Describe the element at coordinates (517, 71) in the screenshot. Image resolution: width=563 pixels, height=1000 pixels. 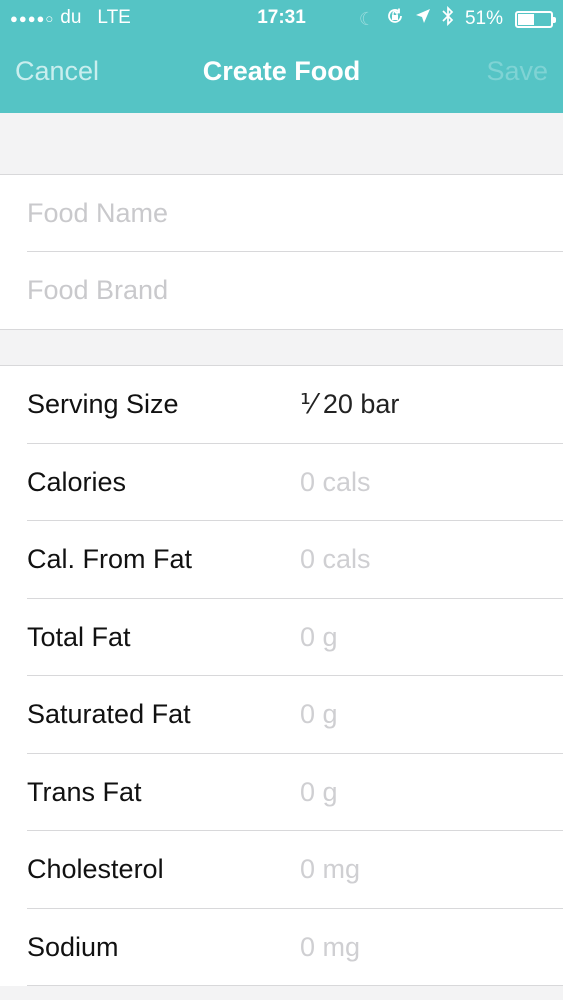
I see `save-button: Save` at that location.